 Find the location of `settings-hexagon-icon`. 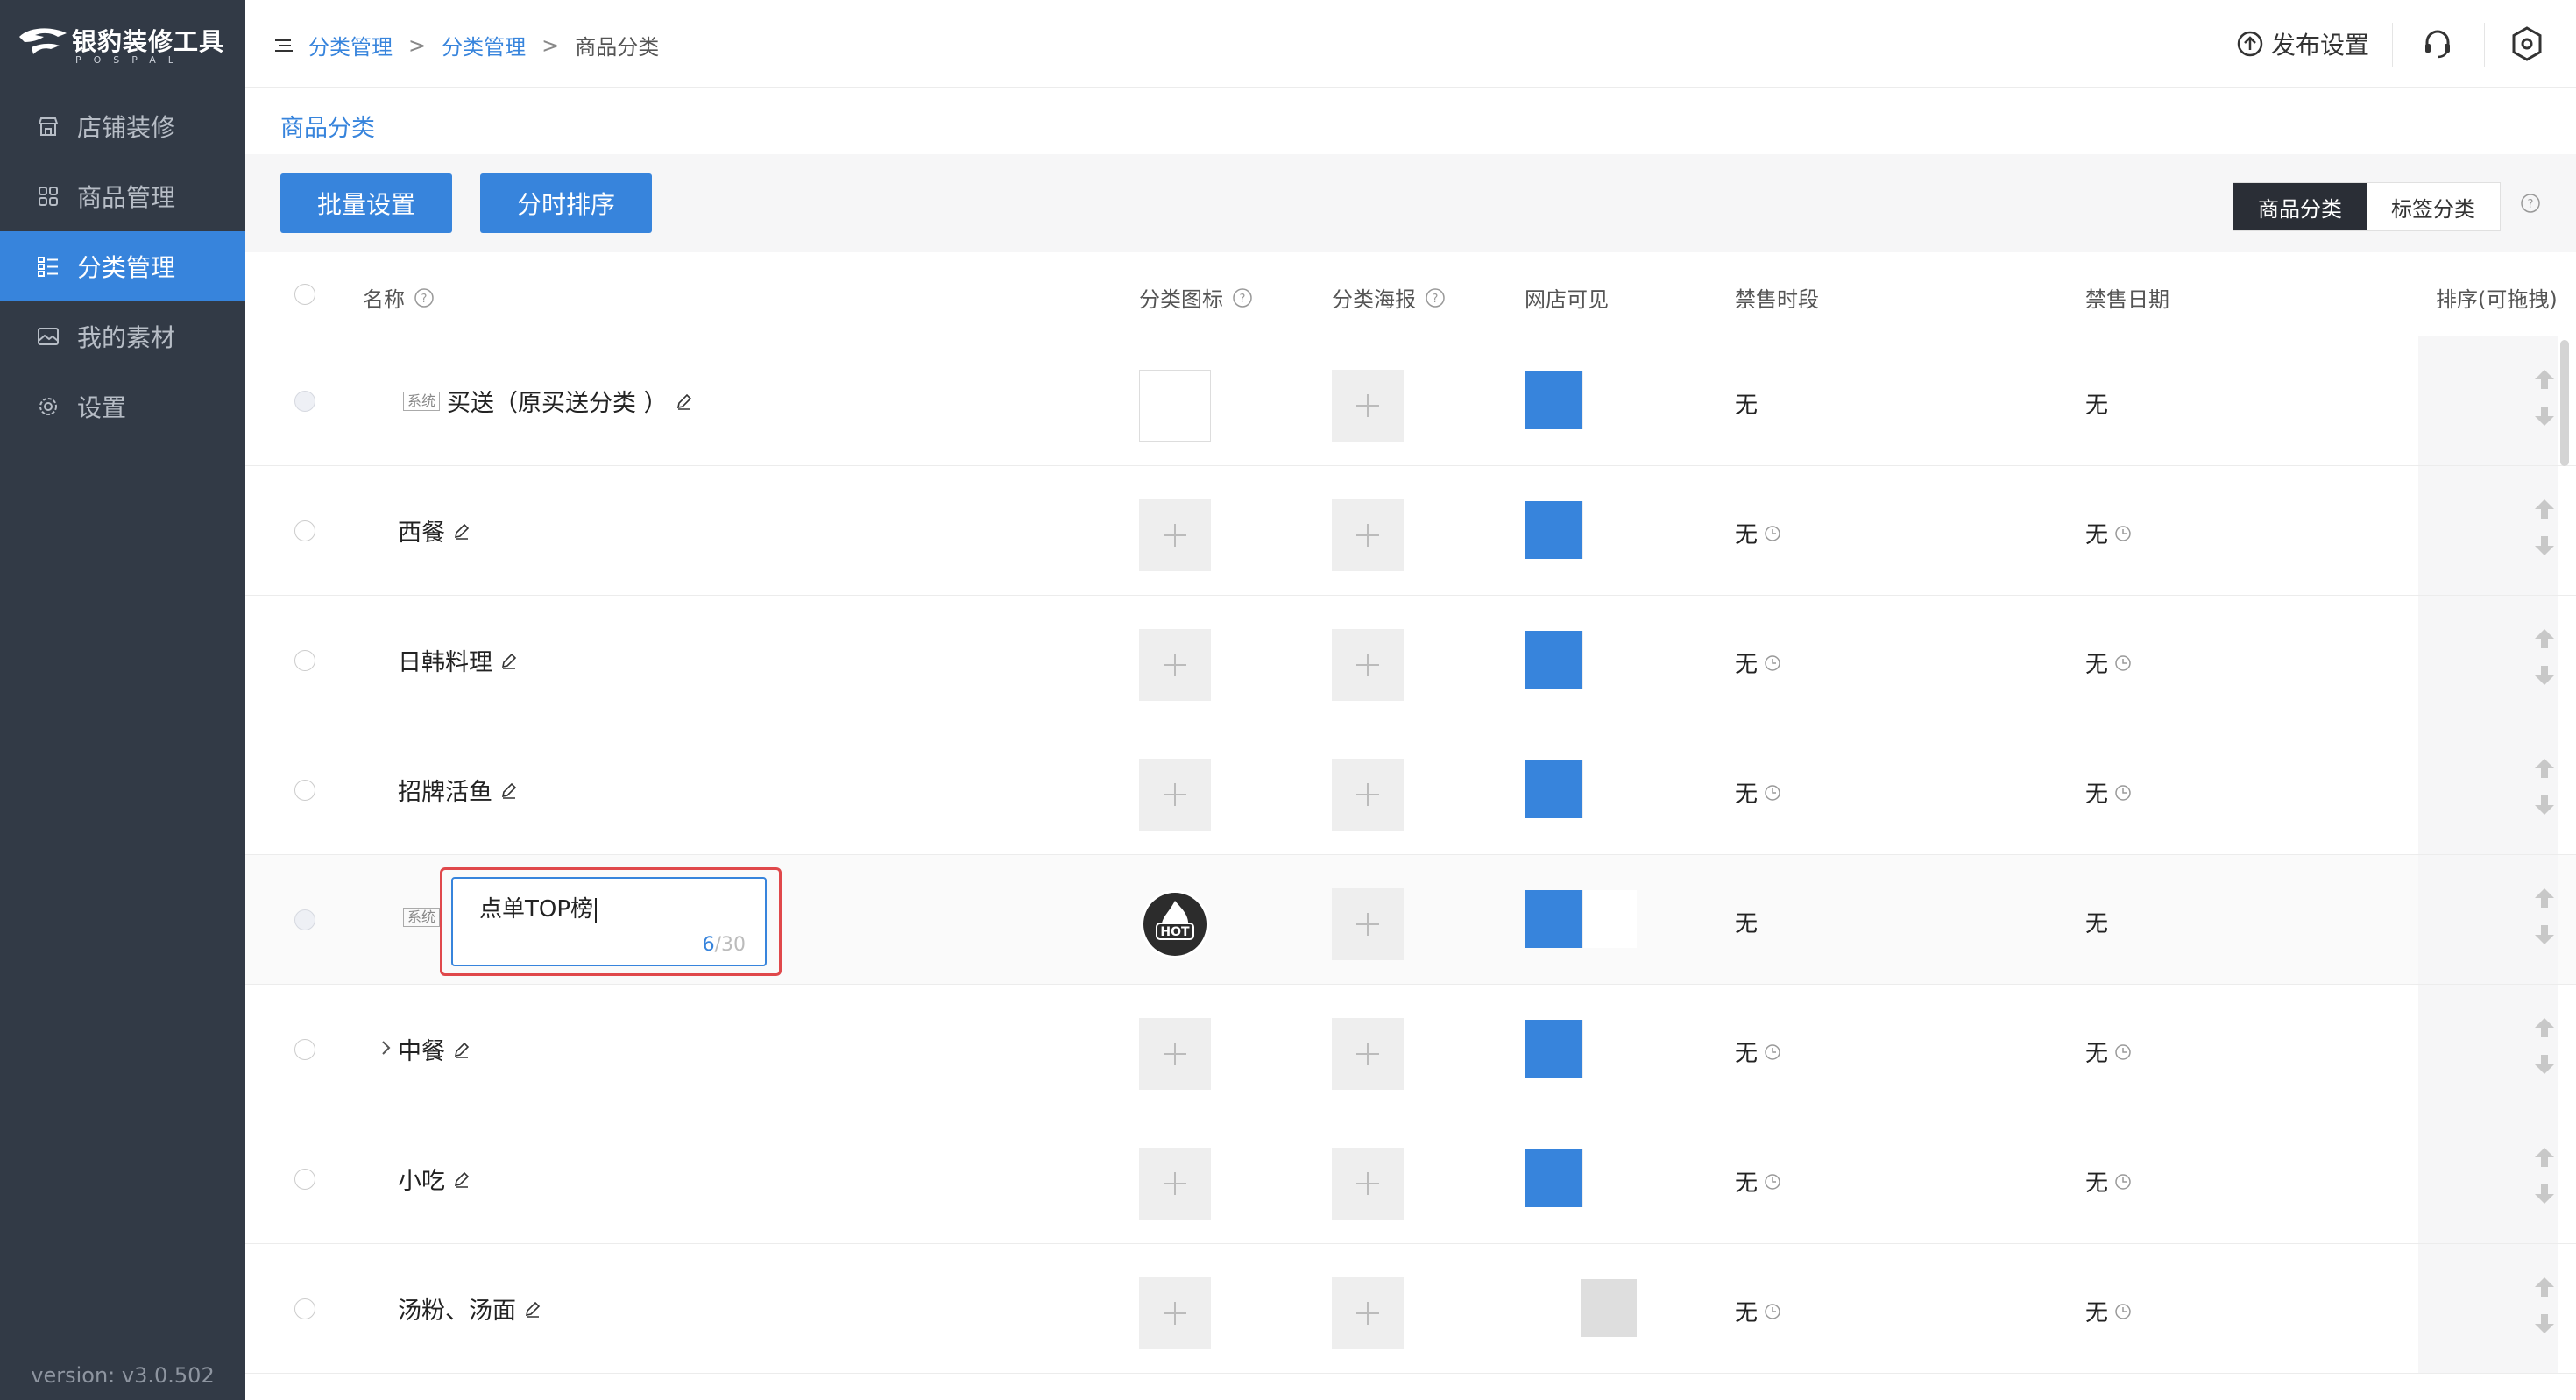

settings-hexagon-icon is located at coordinates (2527, 44).